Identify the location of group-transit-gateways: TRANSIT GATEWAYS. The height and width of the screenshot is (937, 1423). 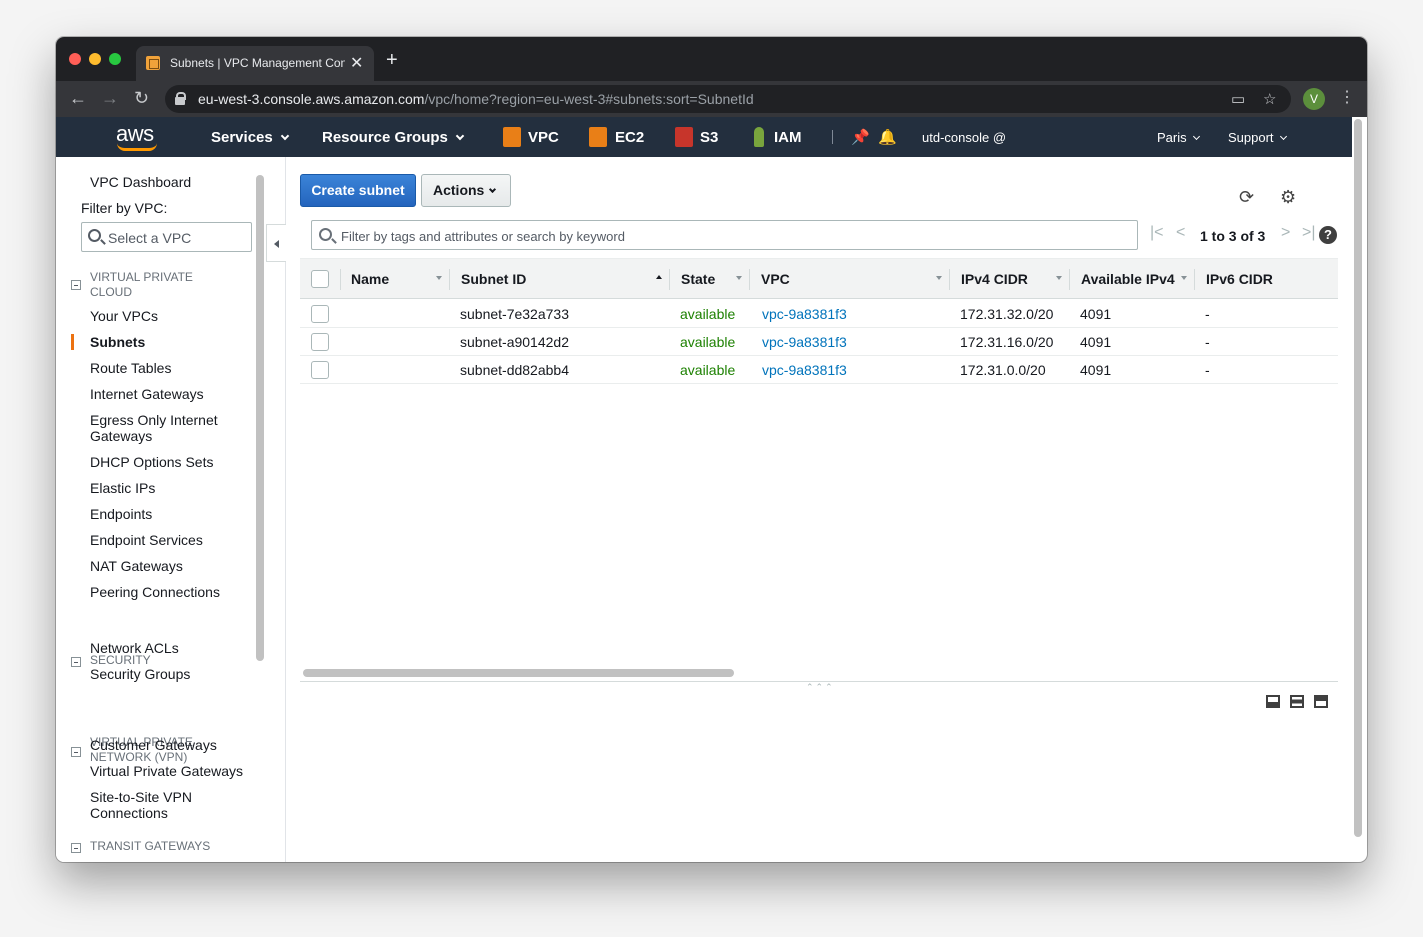
(150, 846).